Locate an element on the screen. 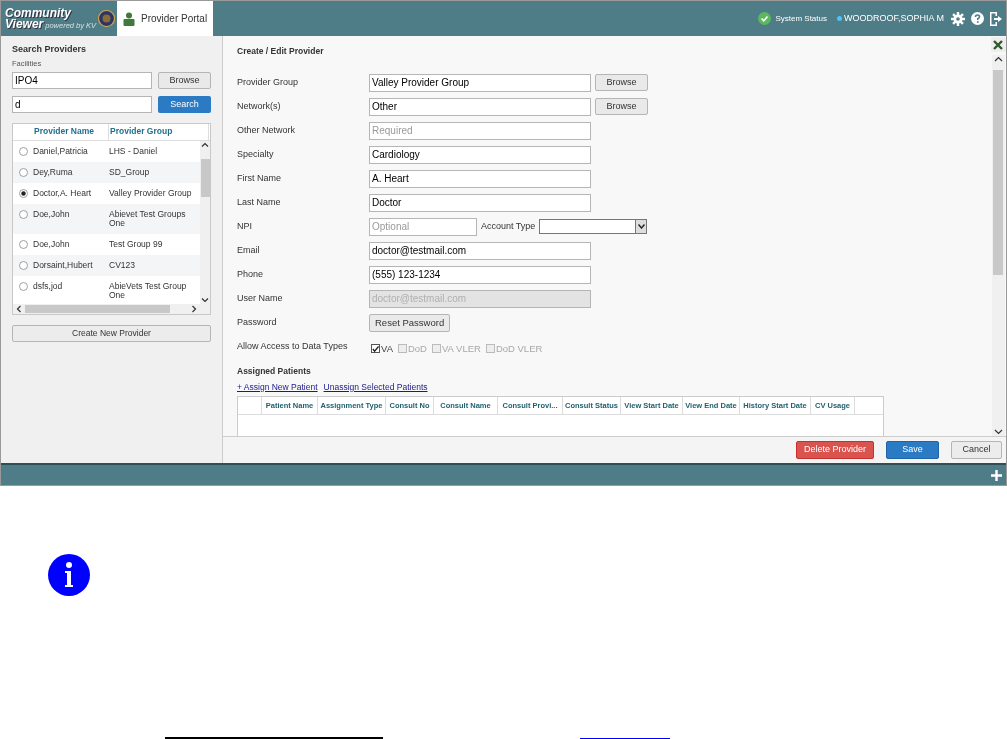 The height and width of the screenshot is (739, 1007). field-label: Specialty is located at coordinates (256, 154).